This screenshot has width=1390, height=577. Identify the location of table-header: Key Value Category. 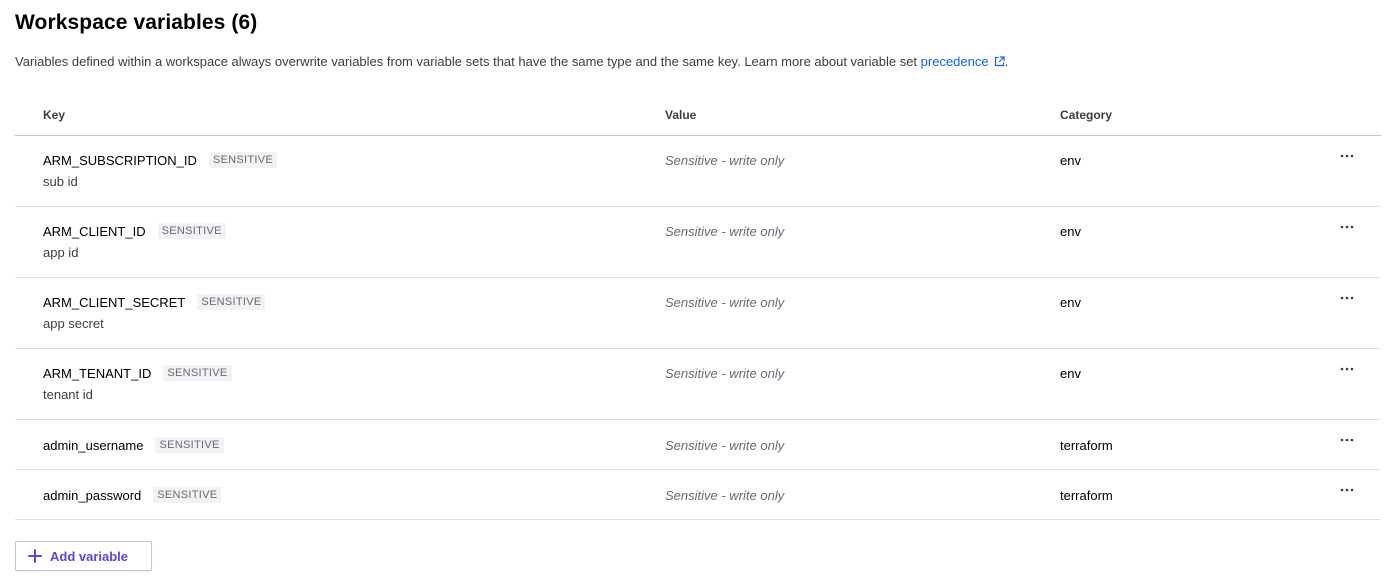
(698, 116).